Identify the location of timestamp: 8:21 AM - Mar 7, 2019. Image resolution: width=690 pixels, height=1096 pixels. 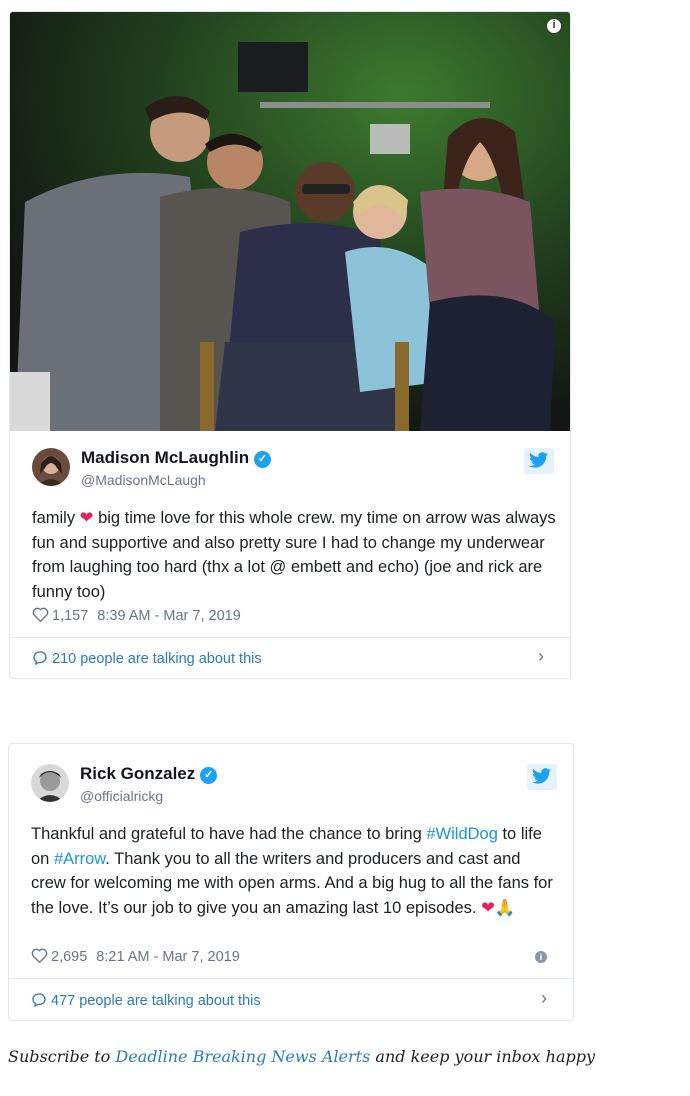
(167, 957).